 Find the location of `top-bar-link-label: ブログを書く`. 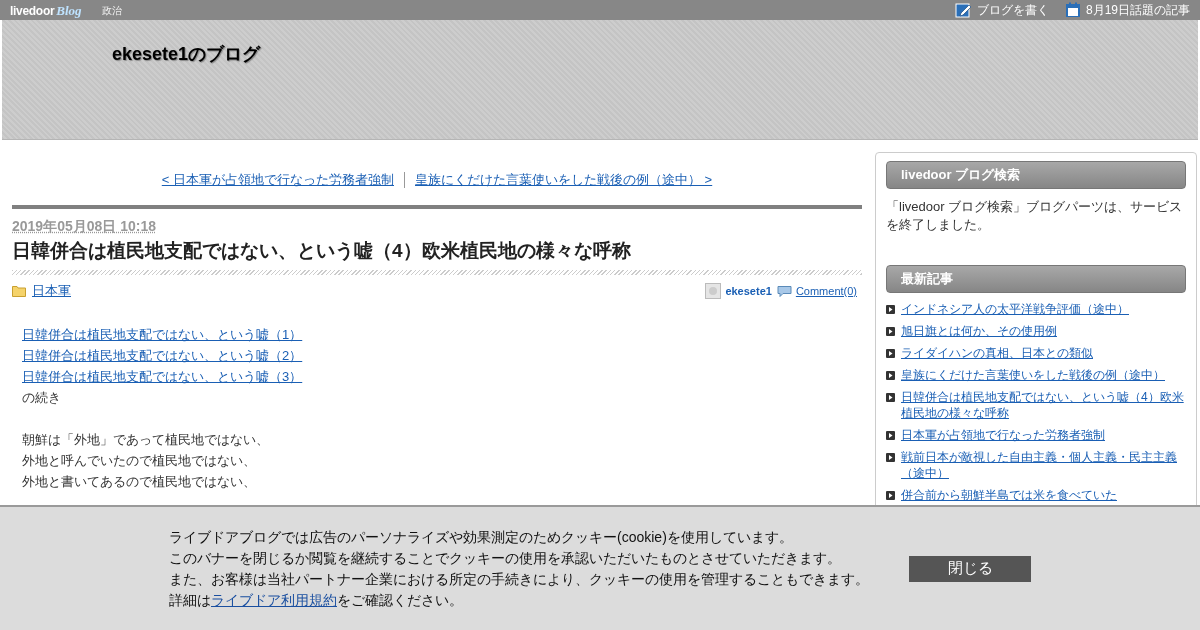

top-bar-link-label: ブログを書く is located at coordinates (1012, 10).